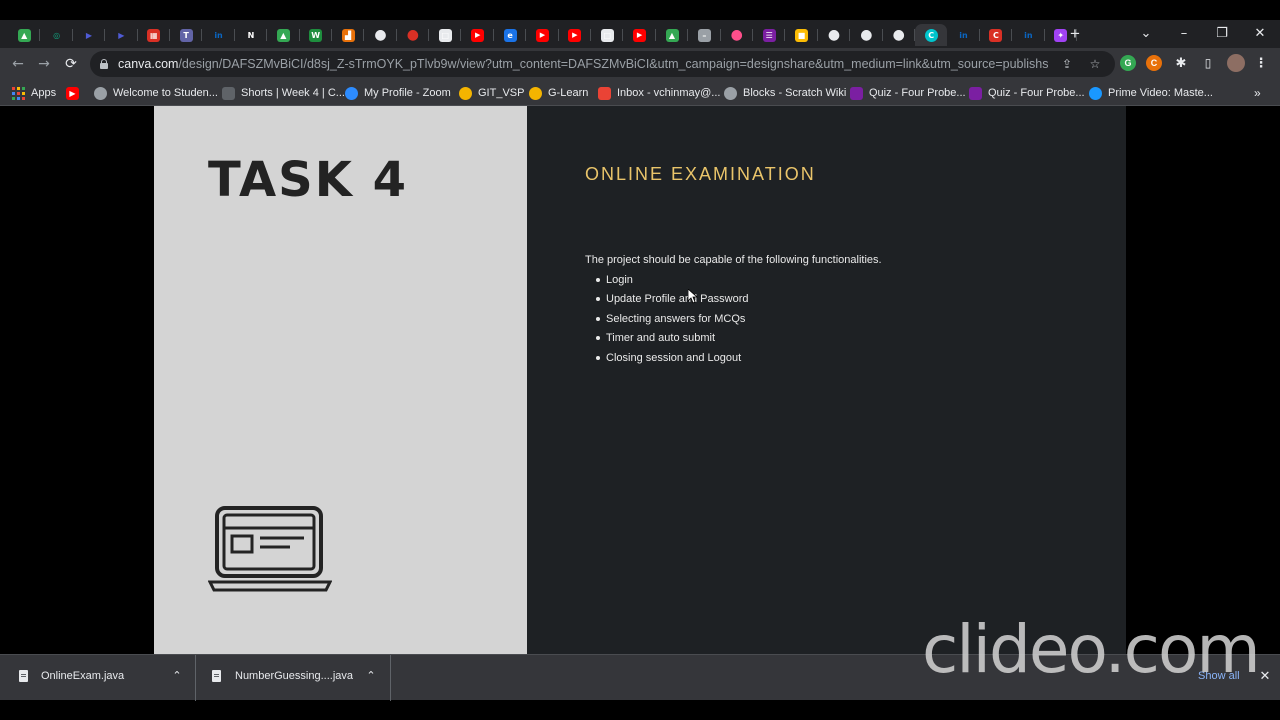 This screenshot has width=1280, height=720. What do you see at coordinates (1095, 64) in the screenshot?
I see `bookmark-star-icon: ☆` at bounding box center [1095, 64].